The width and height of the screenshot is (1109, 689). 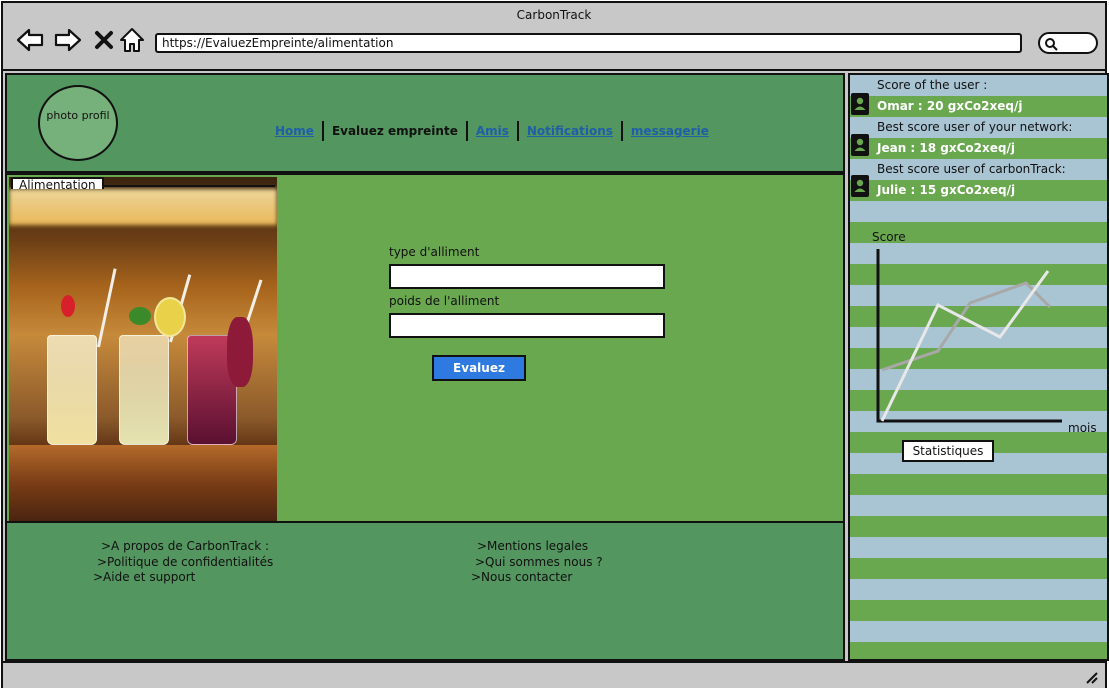 I want to click on bar-light, so click(x=143, y=207).